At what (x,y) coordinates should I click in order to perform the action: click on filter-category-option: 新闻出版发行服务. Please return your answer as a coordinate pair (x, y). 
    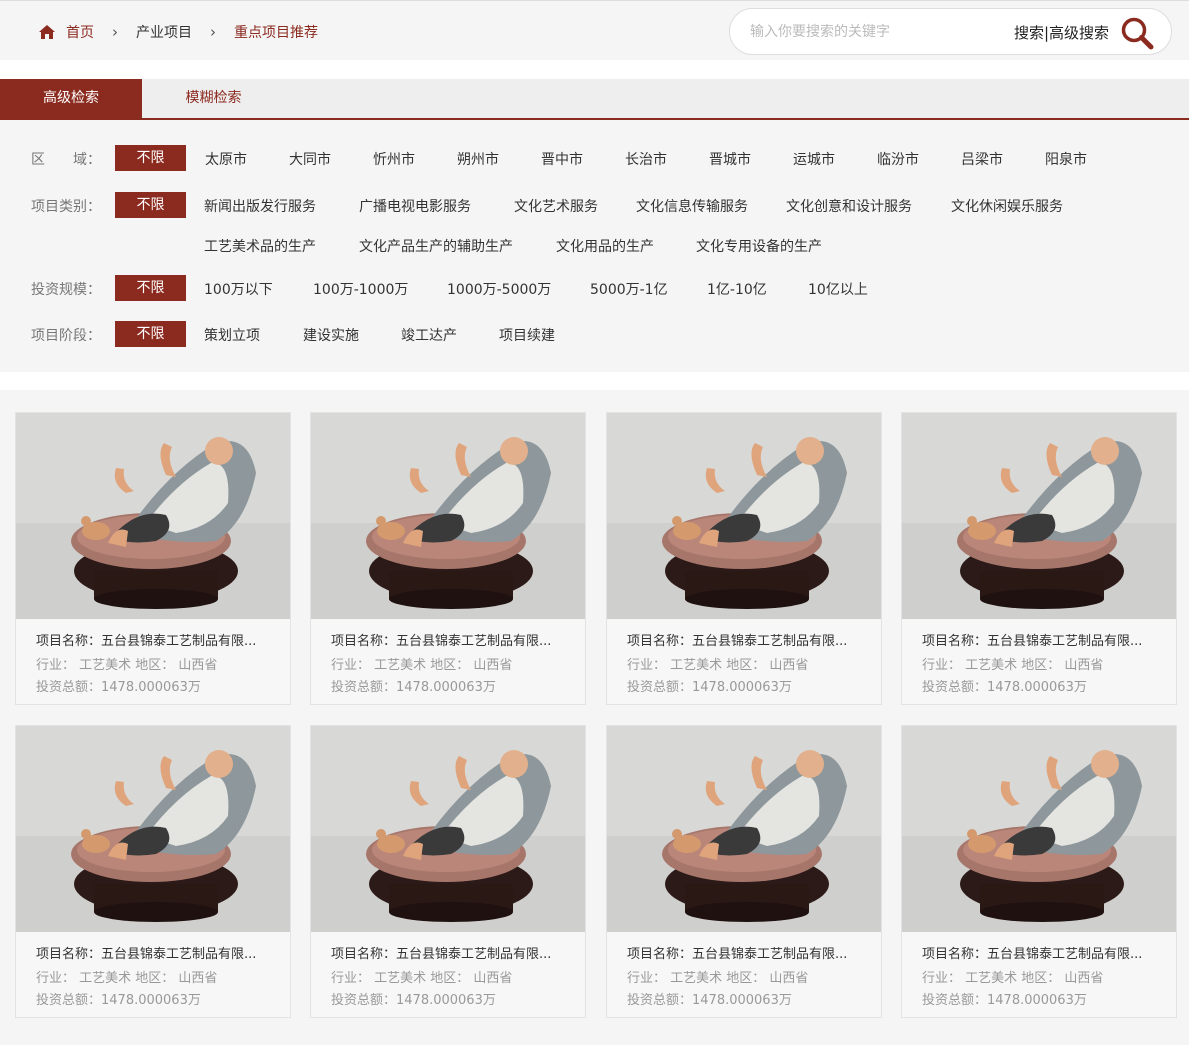
    Looking at the image, I should click on (260, 206).